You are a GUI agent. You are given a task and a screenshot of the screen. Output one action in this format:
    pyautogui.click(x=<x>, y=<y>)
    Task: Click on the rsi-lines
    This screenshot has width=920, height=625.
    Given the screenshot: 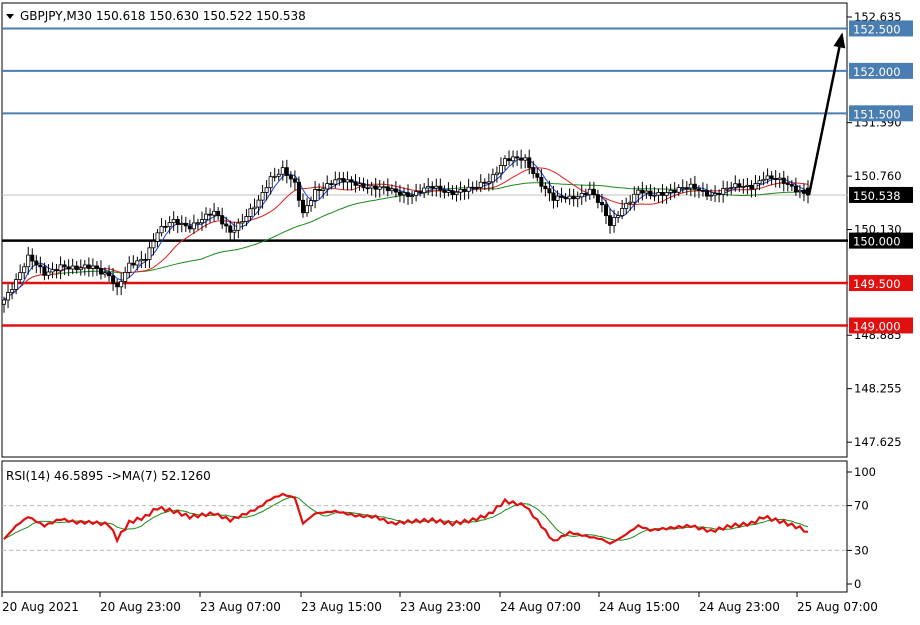 What is the action you would take?
    pyautogui.click(x=406, y=518)
    